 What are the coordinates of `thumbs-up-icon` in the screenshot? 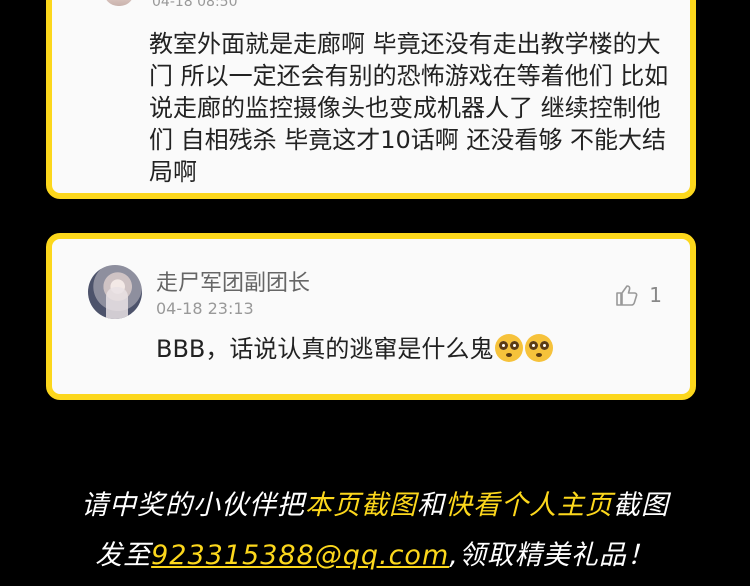 It's located at (627, 295).